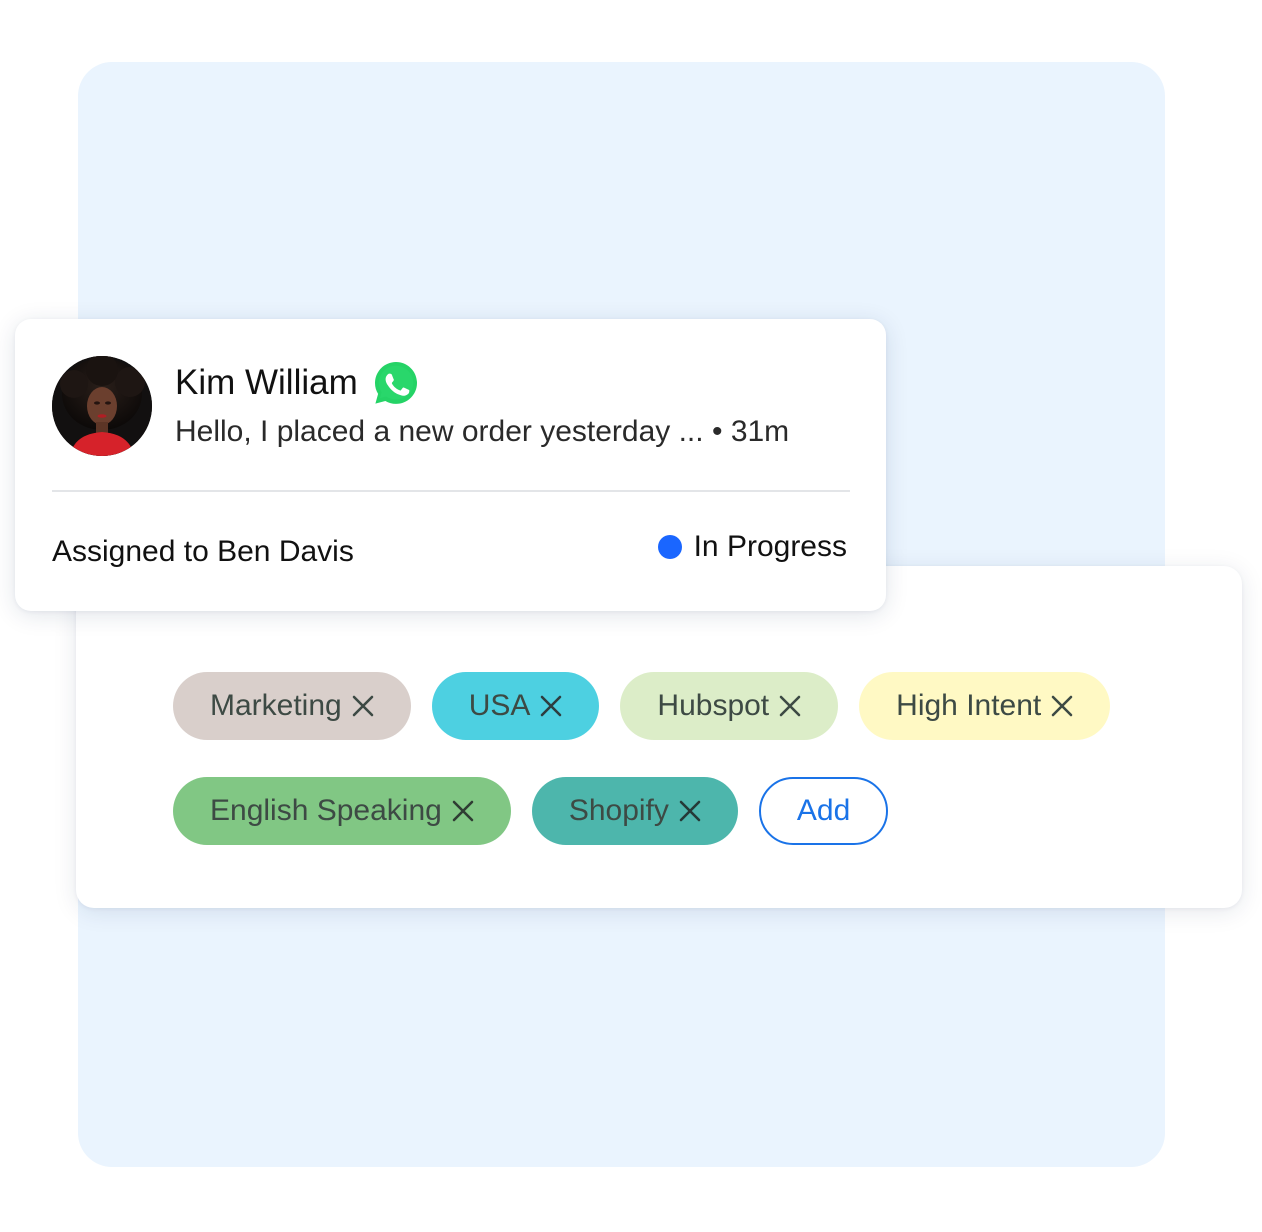 The image size is (1262, 1232). I want to click on status-badge: In Progress, so click(752, 547).